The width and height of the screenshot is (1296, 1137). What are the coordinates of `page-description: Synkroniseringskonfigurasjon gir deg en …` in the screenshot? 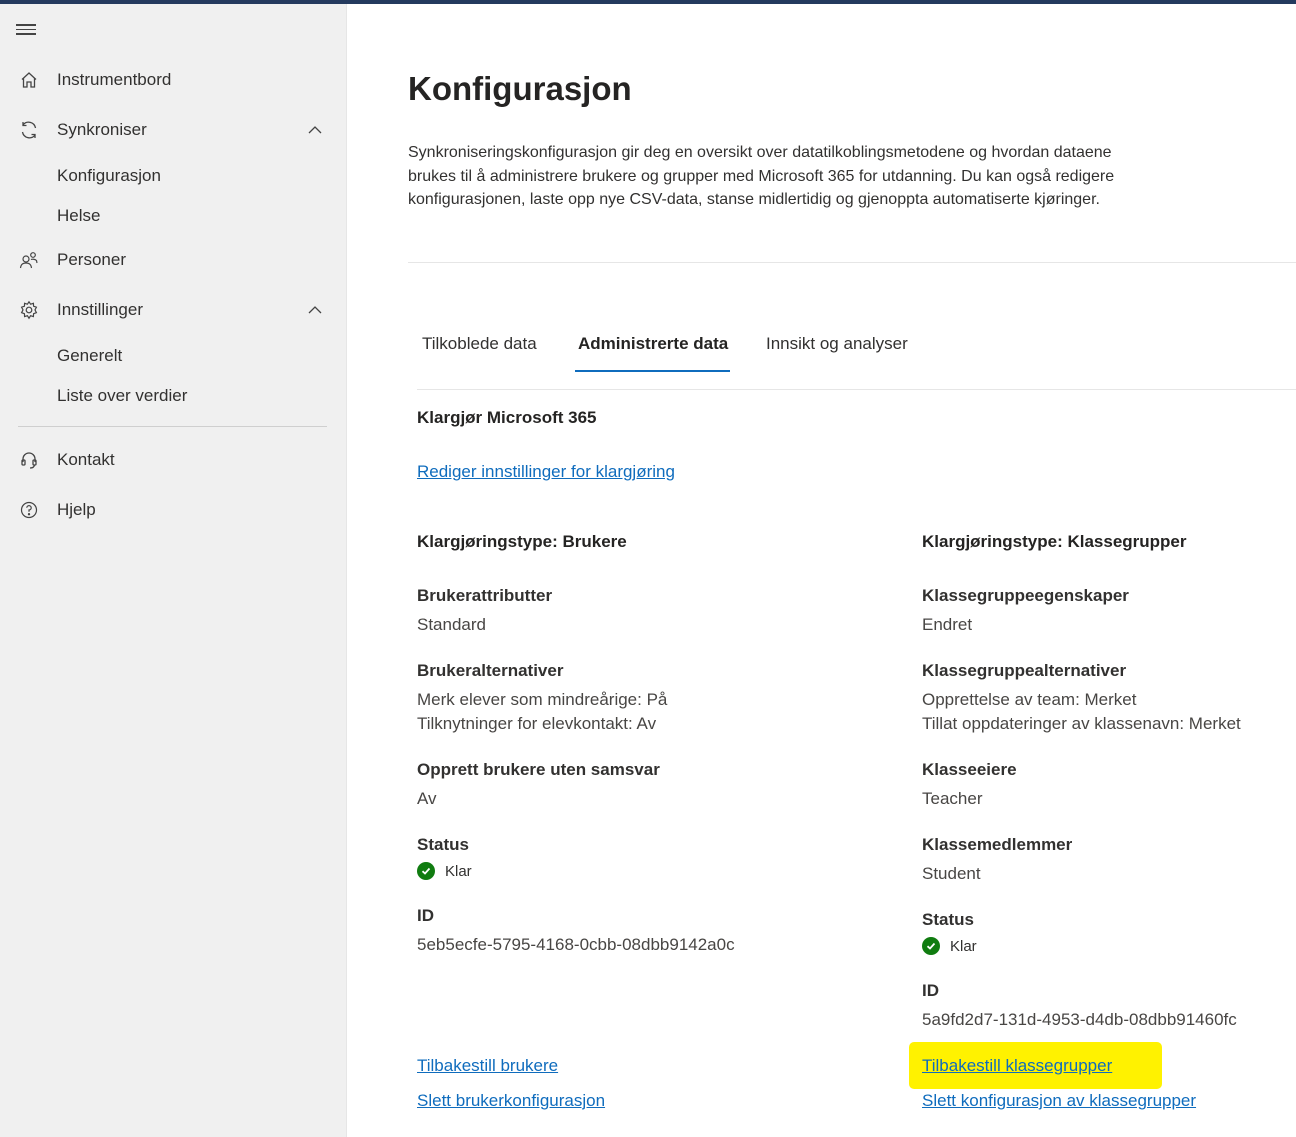 It's located at (761, 176).